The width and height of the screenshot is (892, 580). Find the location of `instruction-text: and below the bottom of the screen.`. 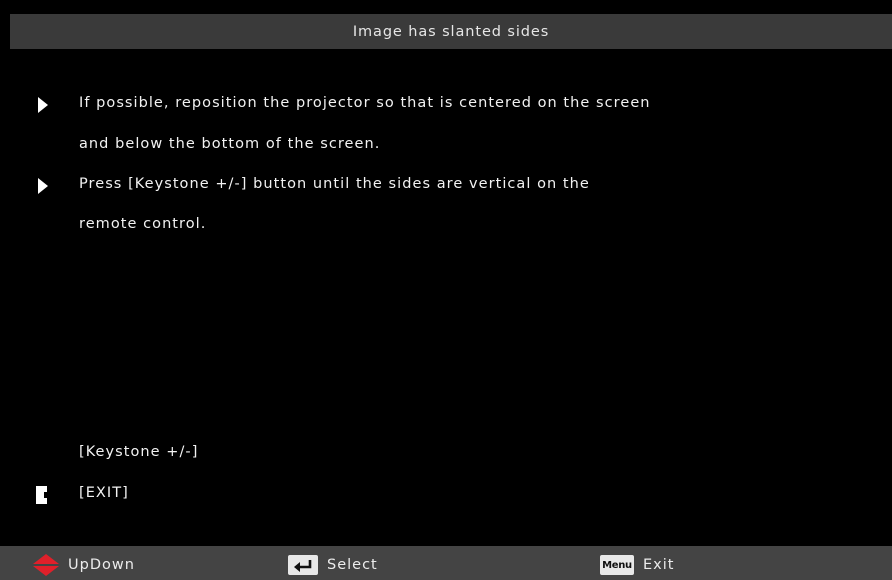

instruction-text: and below the bottom of the screen. is located at coordinates (230, 144).